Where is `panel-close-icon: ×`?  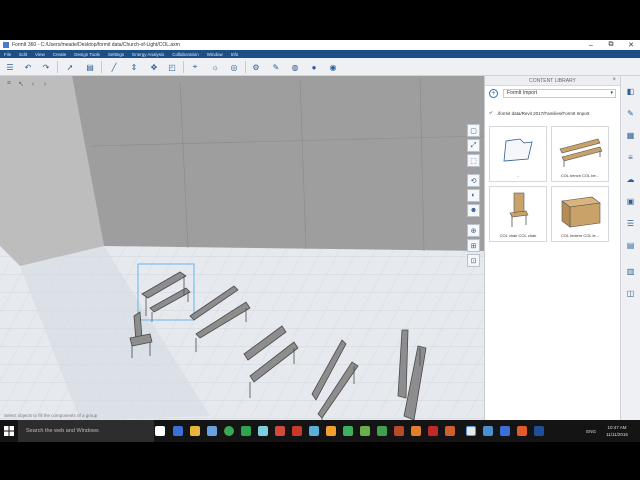 panel-close-icon: × is located at coordinates (614, 80).